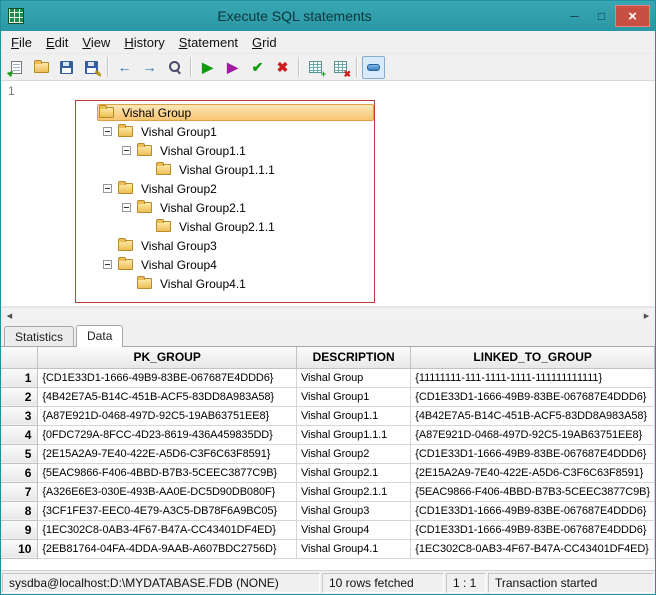  I want to click on tree-item: Vishal Group2.1, so click(225, 207).